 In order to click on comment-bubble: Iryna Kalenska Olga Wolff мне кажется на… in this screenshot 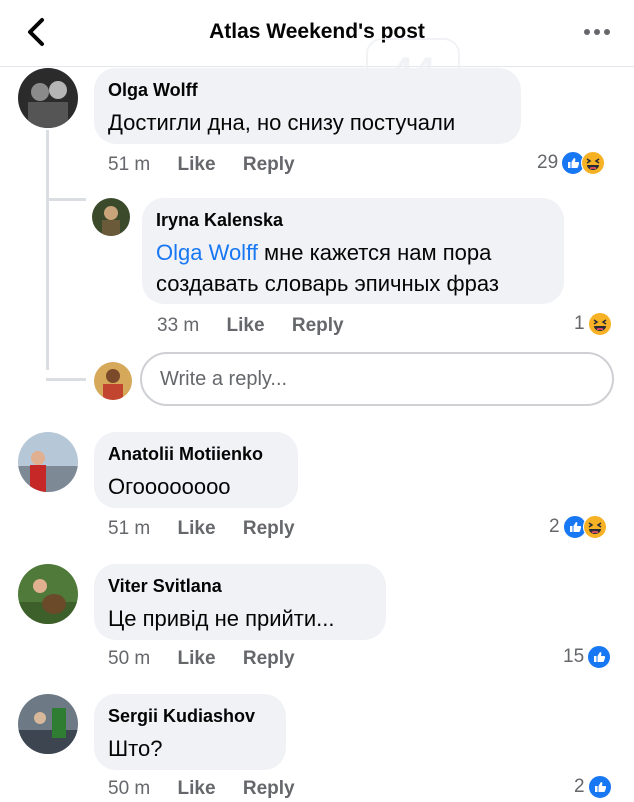, I will do `click(353, 251)`.